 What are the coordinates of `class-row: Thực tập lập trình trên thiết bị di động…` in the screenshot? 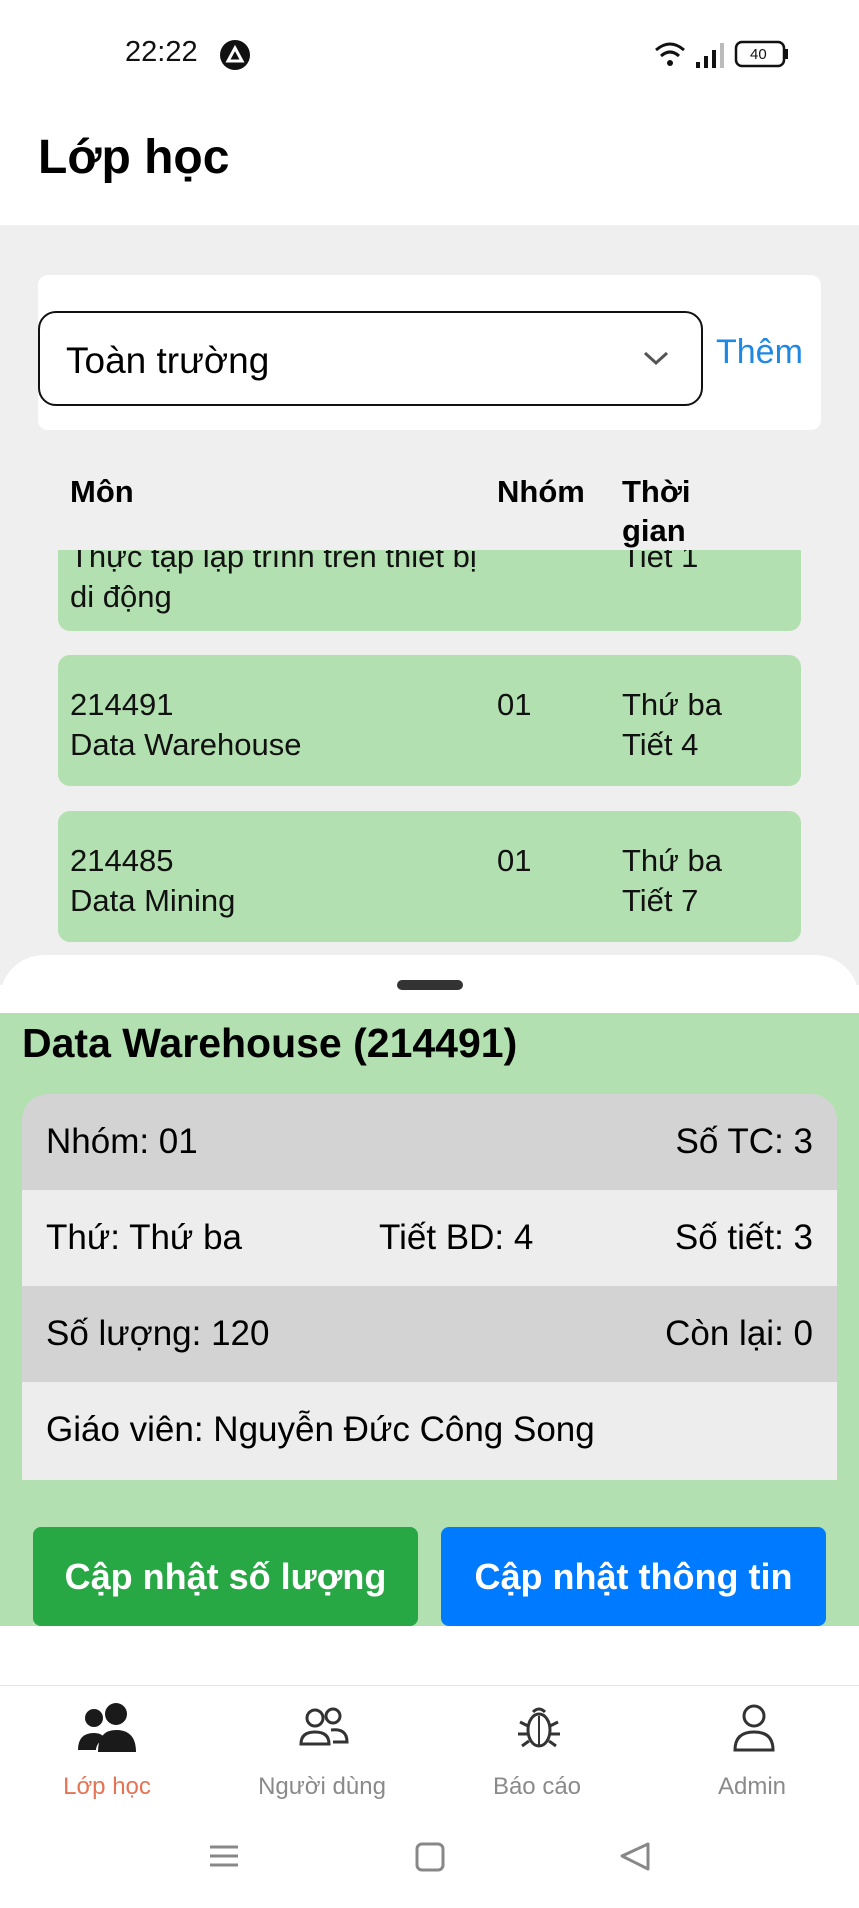 It's located at (429, 590).